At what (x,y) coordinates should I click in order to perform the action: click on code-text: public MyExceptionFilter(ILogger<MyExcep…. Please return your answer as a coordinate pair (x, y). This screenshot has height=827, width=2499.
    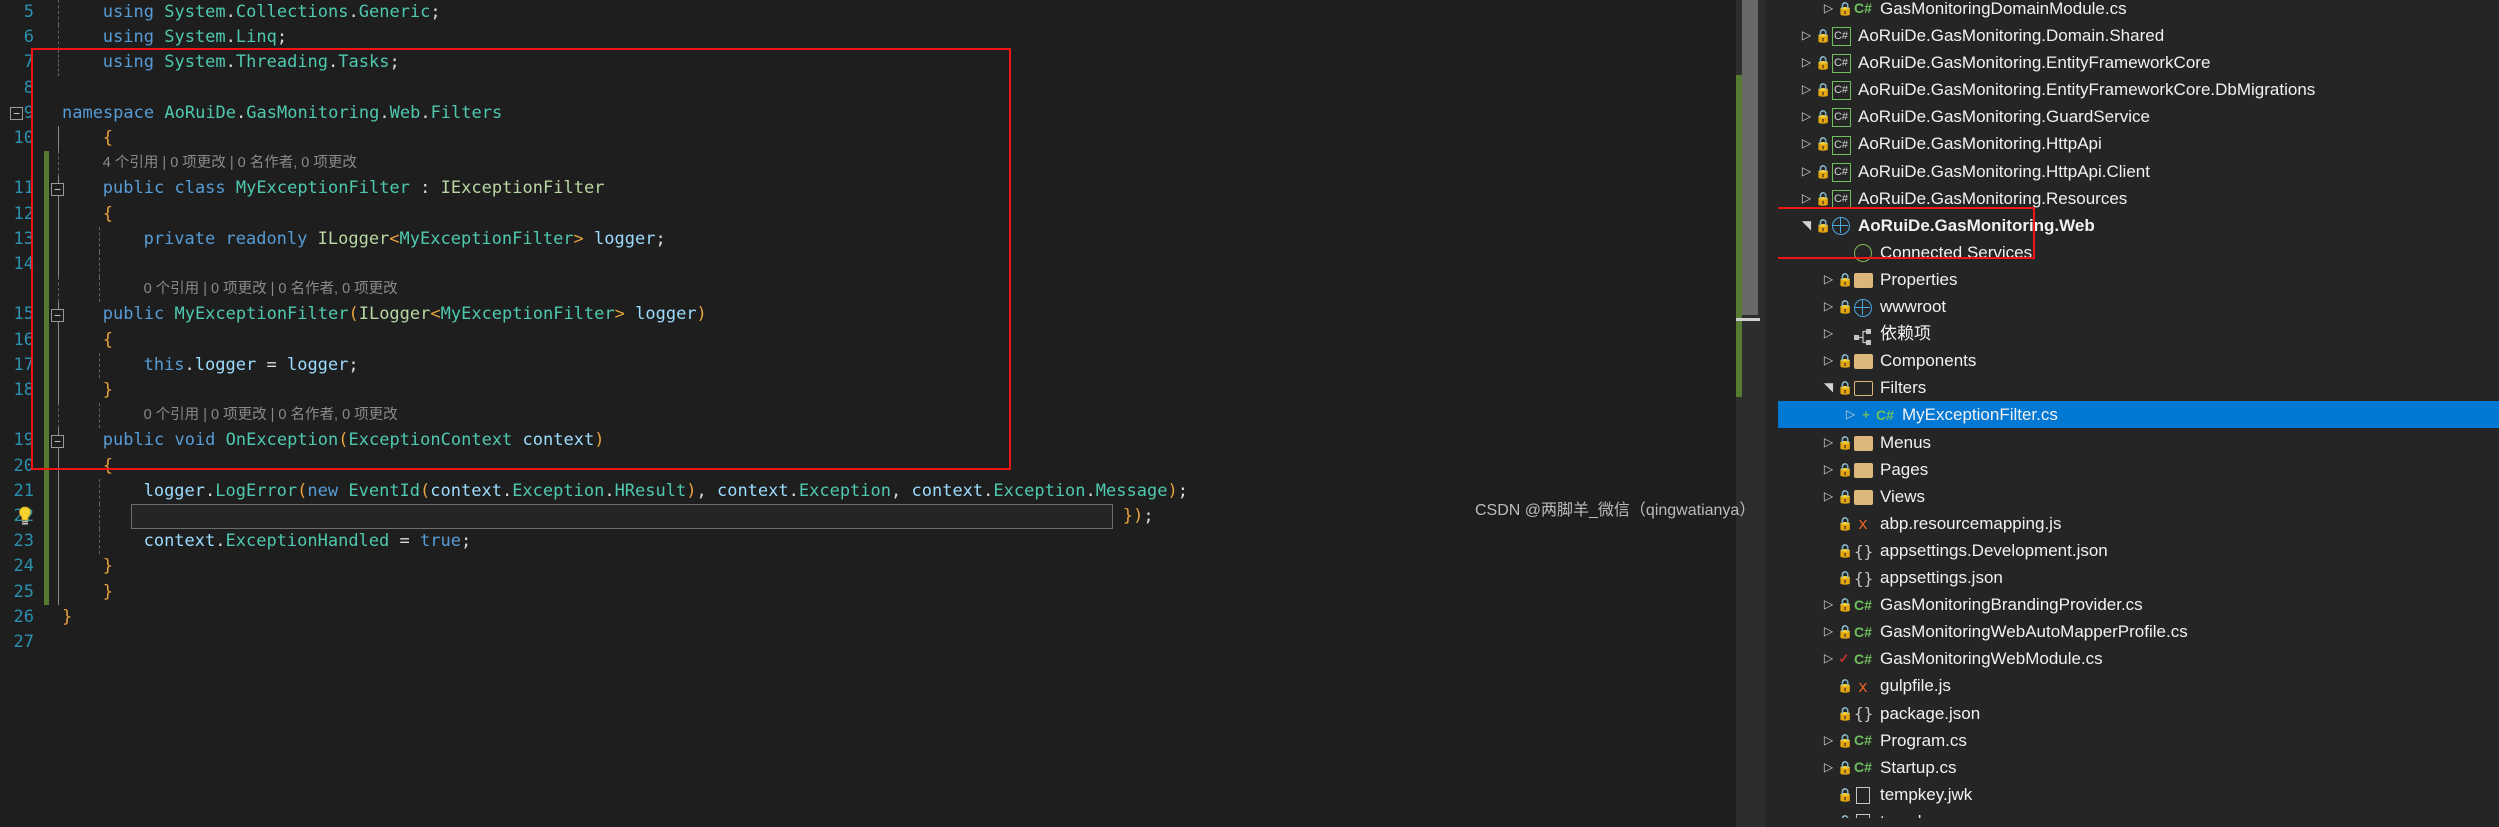
    Looking at the image, I should click on (405, 314).